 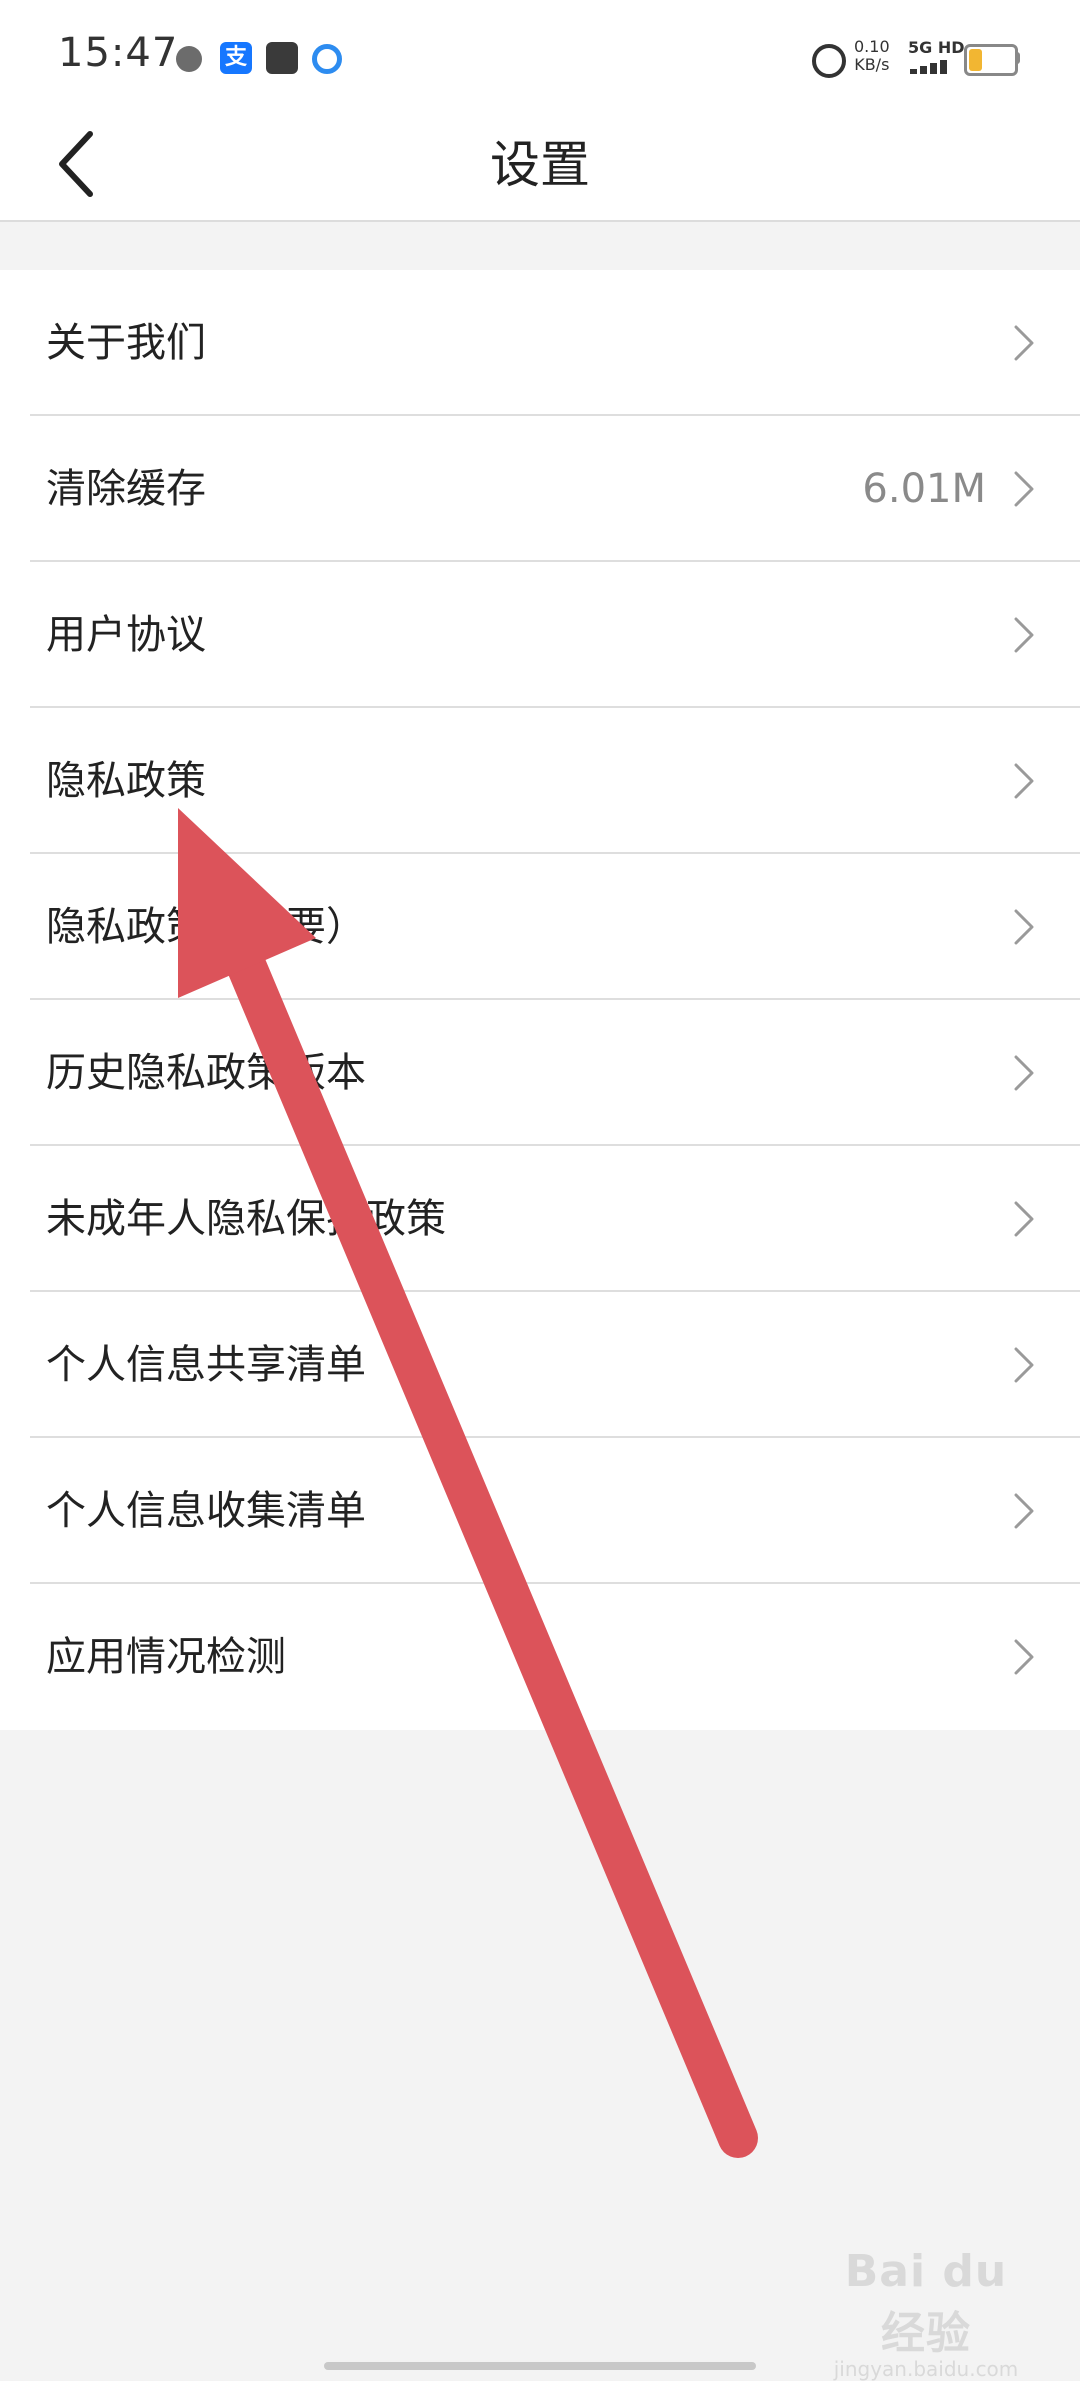 I want to click on network-type: 5G HD, so click(x=936, y=47).